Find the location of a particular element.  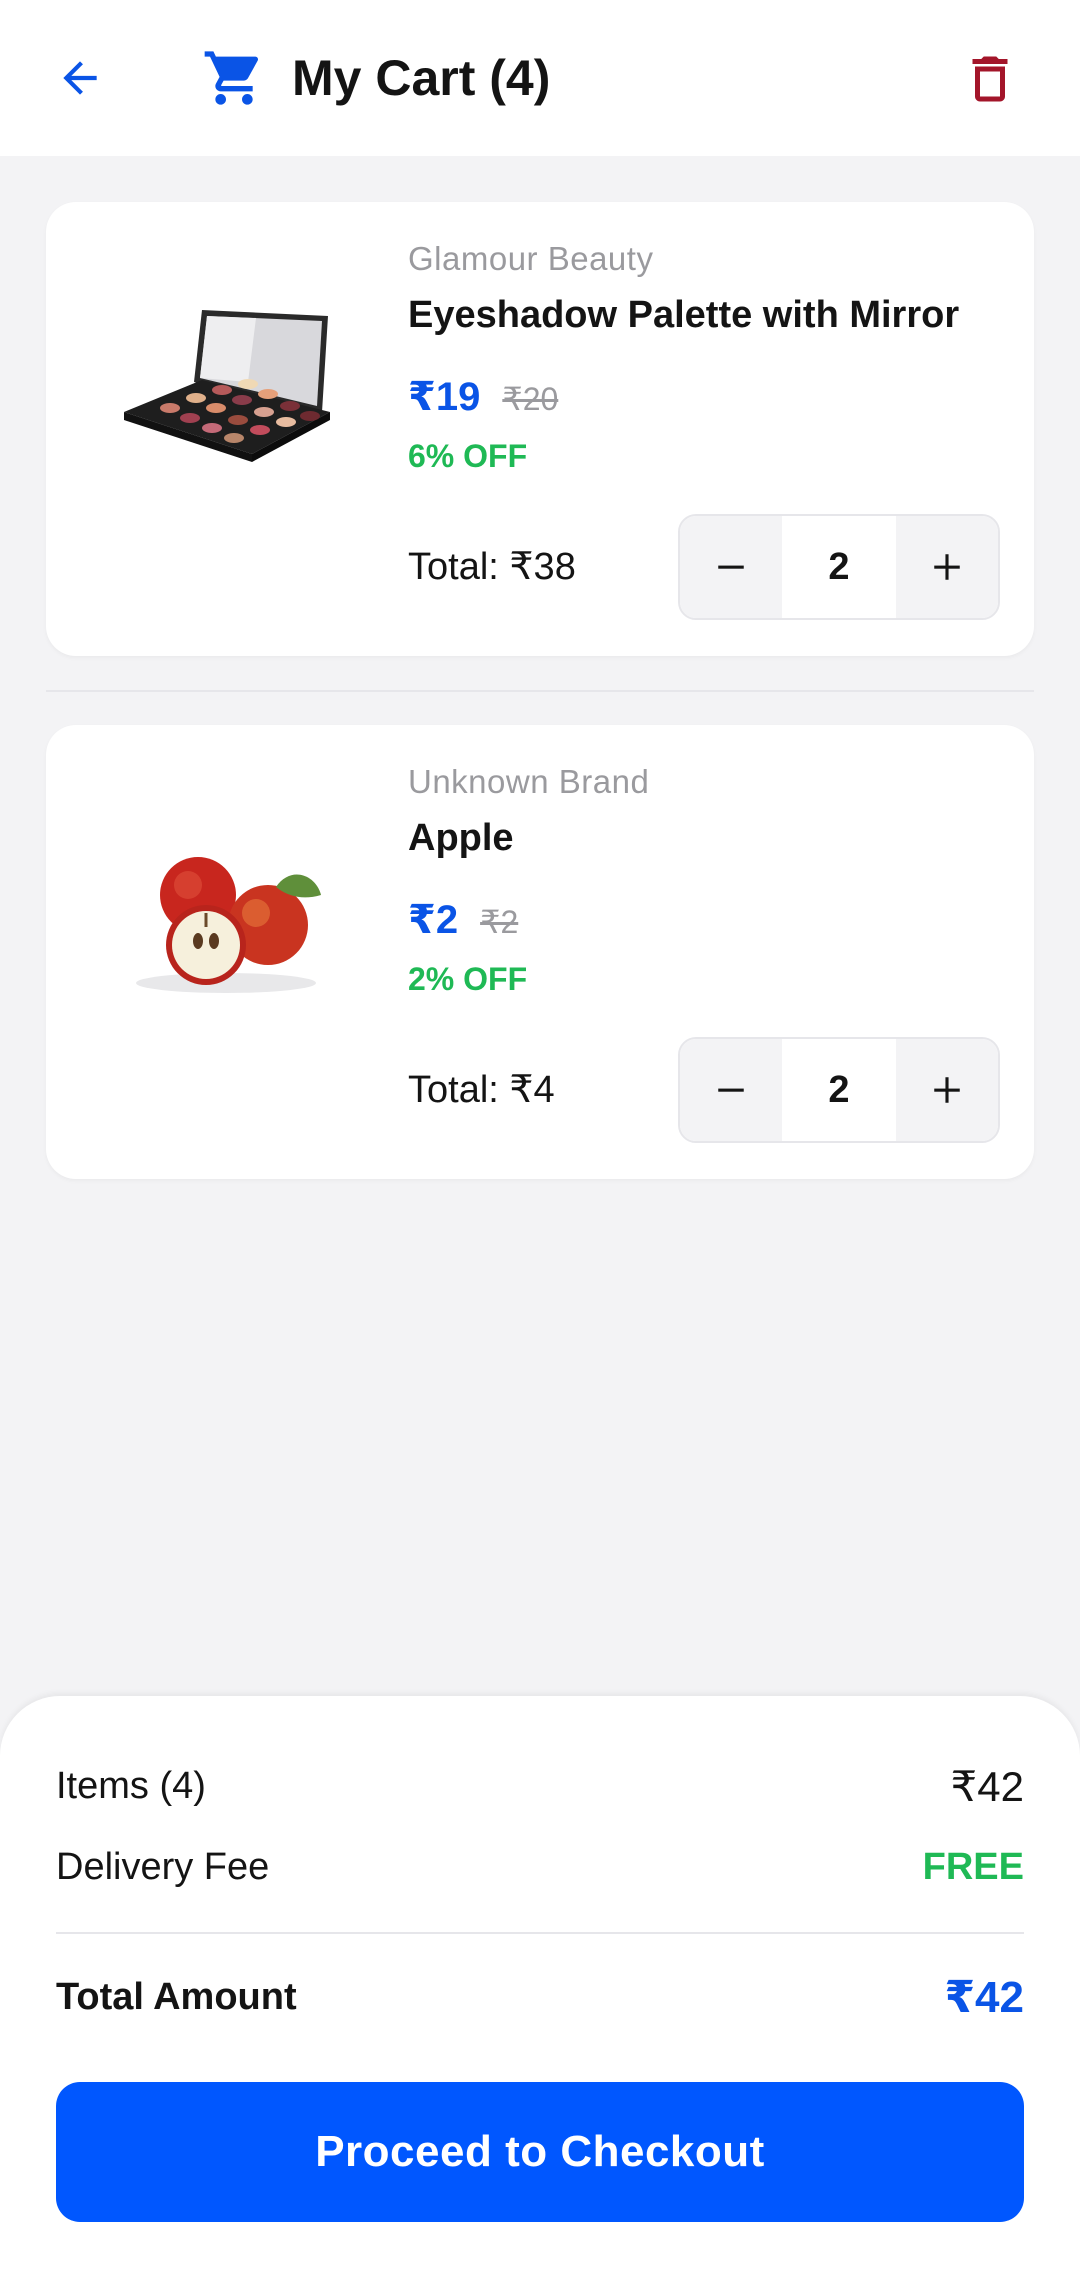

price-row: ₹19 ₹20 is located at coordinates (483, 397).